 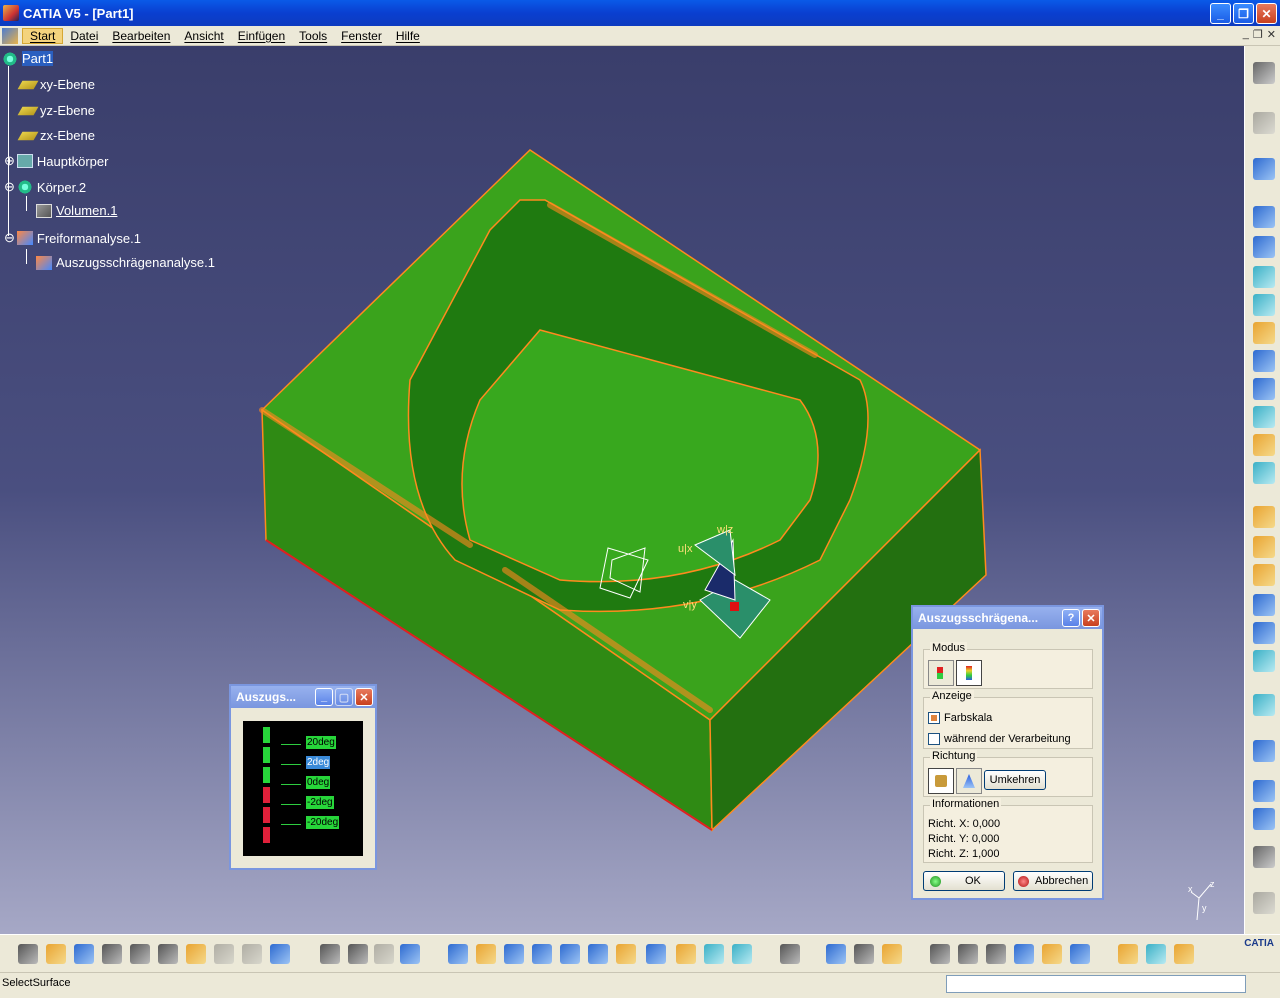 I want to click on plane-tool-icon, so click(x=1080, y=954).